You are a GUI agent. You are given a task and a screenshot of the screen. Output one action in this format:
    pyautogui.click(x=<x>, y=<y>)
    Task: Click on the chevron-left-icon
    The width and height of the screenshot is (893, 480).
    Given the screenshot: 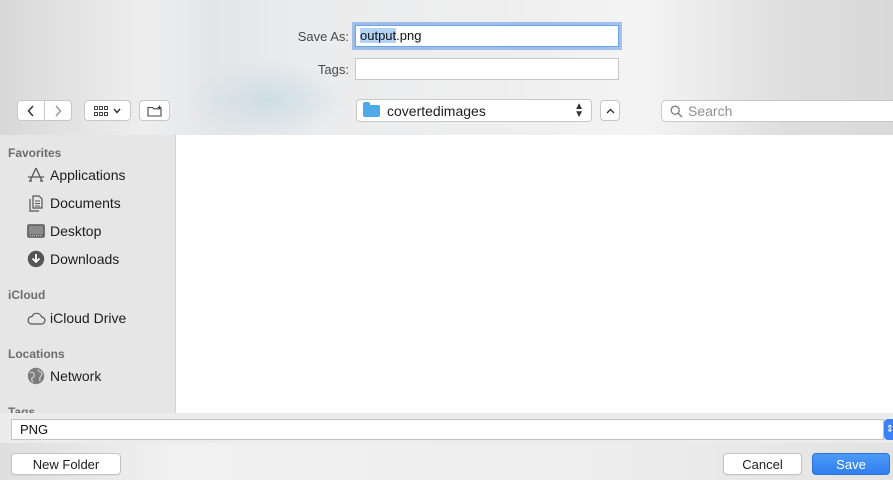 What is the action you would take?
    pyautogui.click(x=30, y=110)
    